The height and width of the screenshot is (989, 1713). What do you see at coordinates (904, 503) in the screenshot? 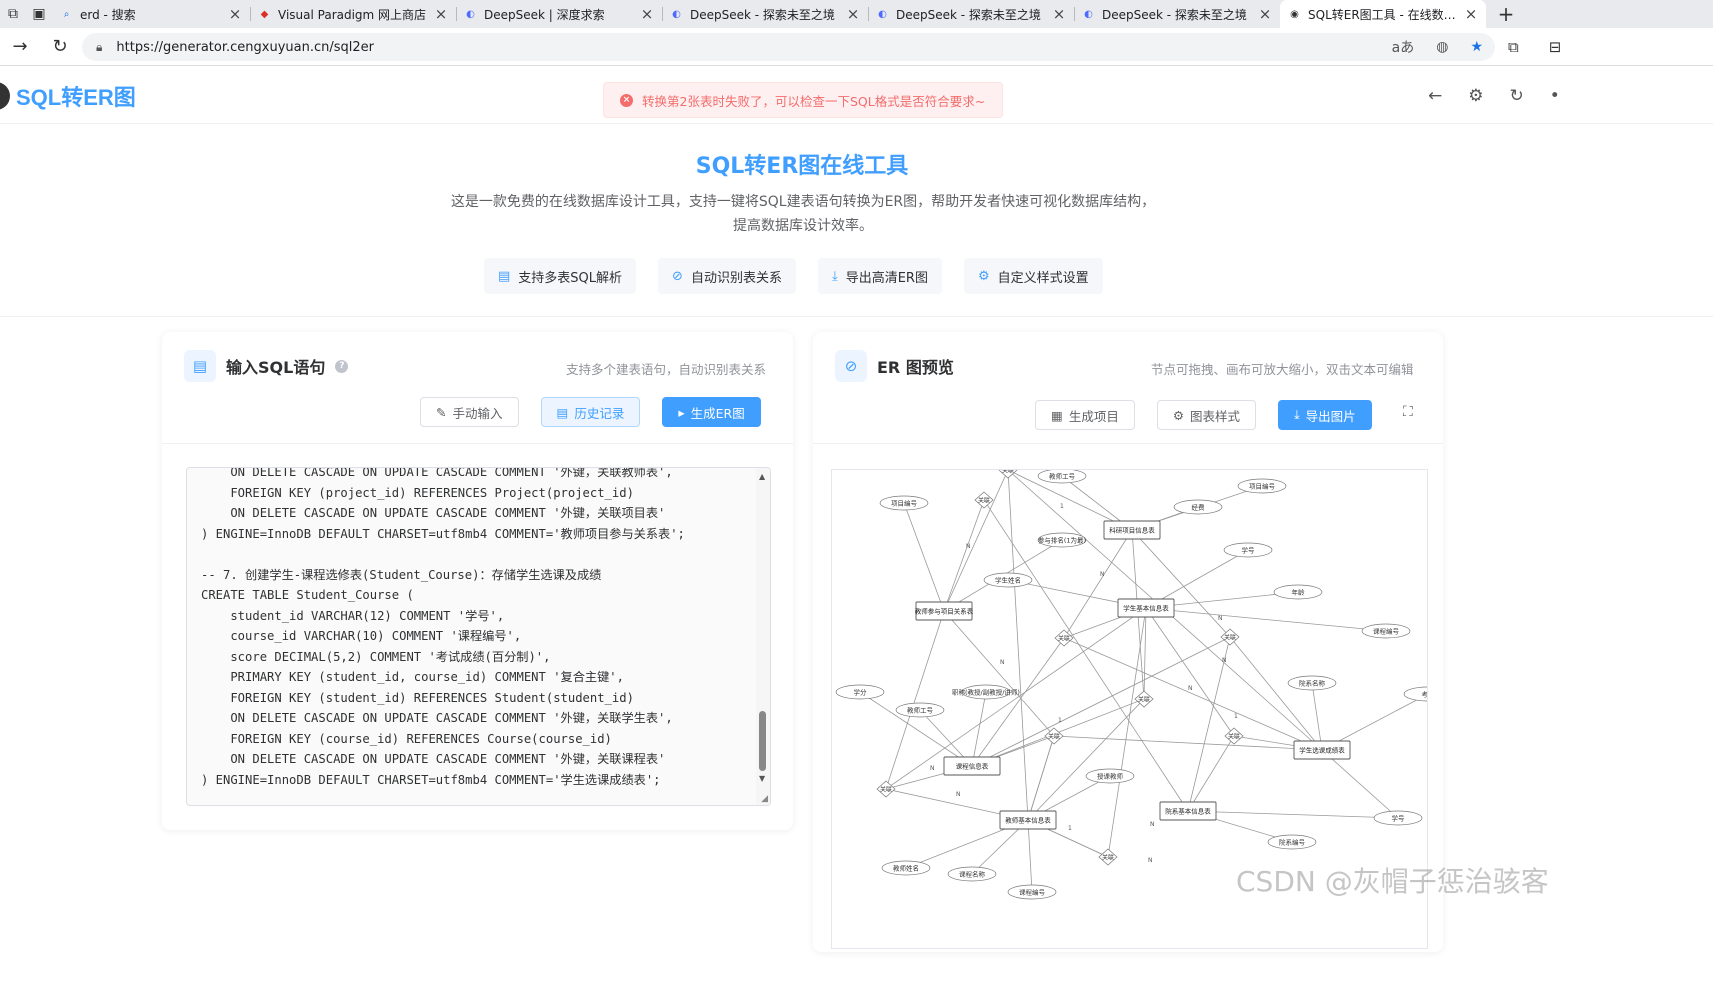
I see `er-attribute-label: 项目编号` at bounding box center [904, 503].